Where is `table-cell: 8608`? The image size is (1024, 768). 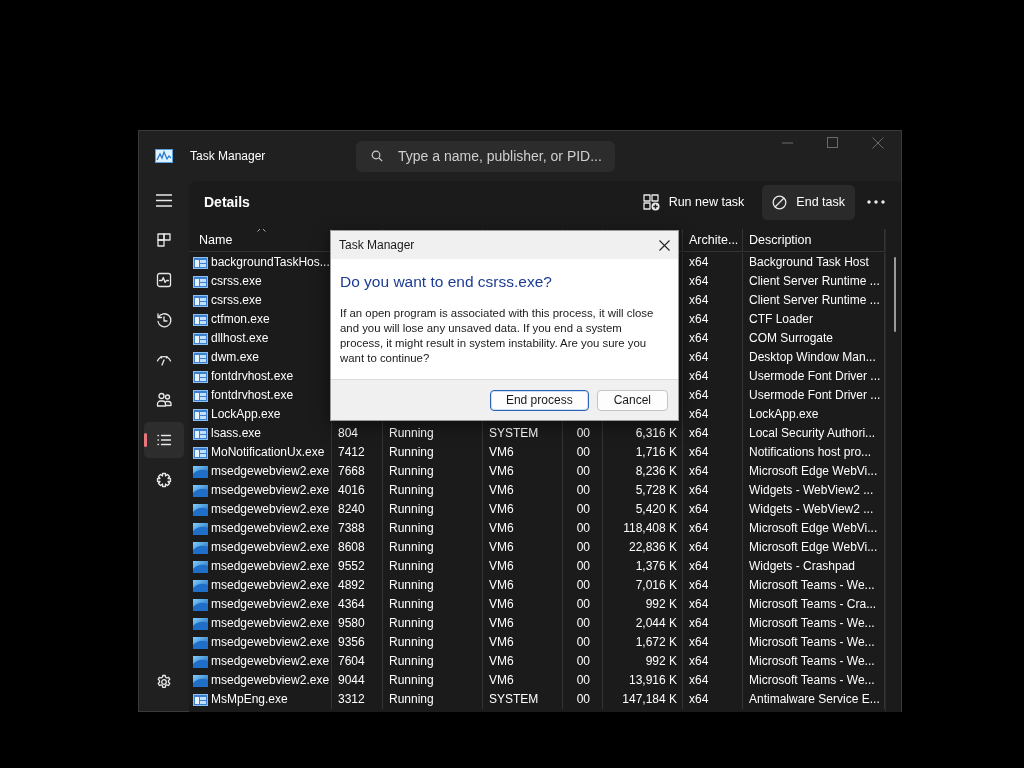 table-cell: 8608 is located at coordinates (351, 547).